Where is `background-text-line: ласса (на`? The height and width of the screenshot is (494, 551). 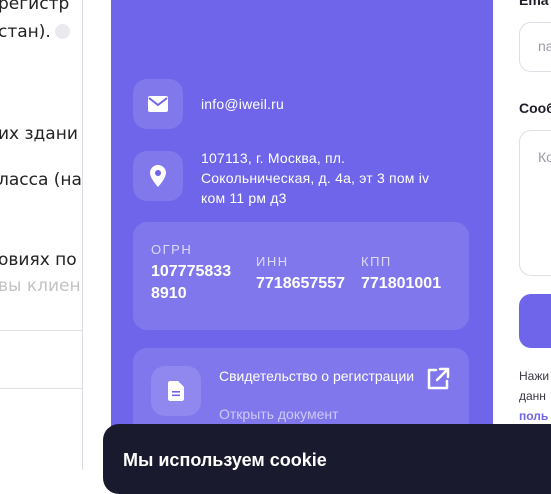
background-text-line: ласса (на is located at coordinates (41, 180).